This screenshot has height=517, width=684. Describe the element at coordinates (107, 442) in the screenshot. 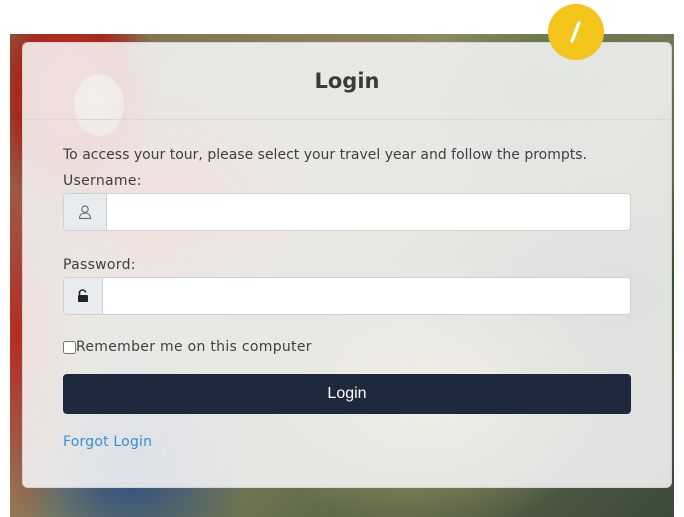

I see `forgot-login-link: Forgot Login` at that location.